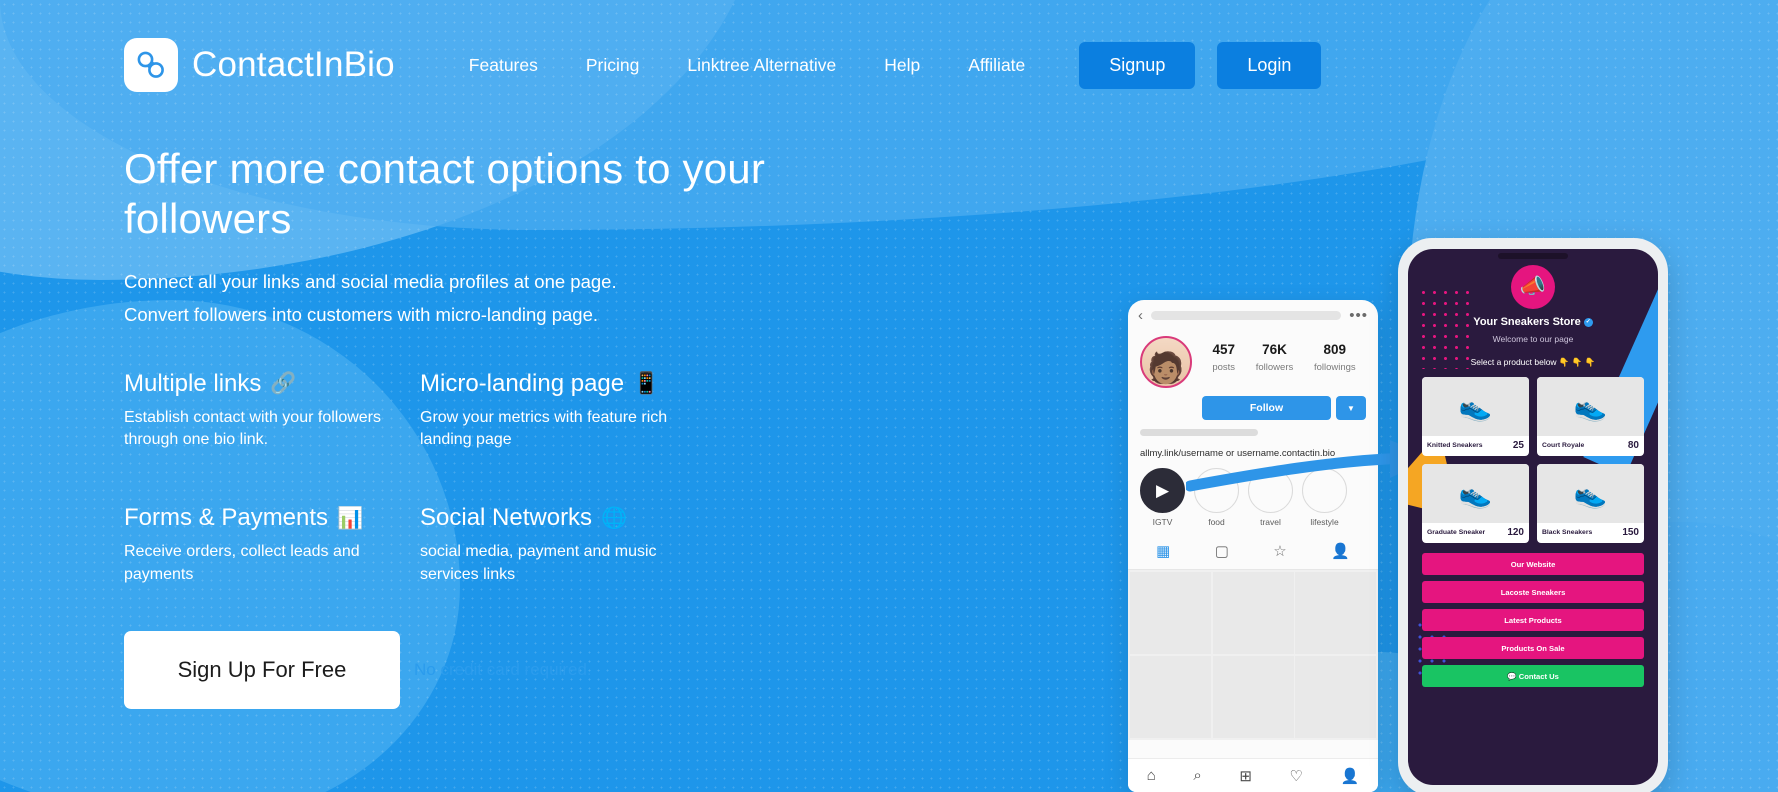  I want to click on product-card: 👟 Black Sneakers 150, so click(1590, 503).